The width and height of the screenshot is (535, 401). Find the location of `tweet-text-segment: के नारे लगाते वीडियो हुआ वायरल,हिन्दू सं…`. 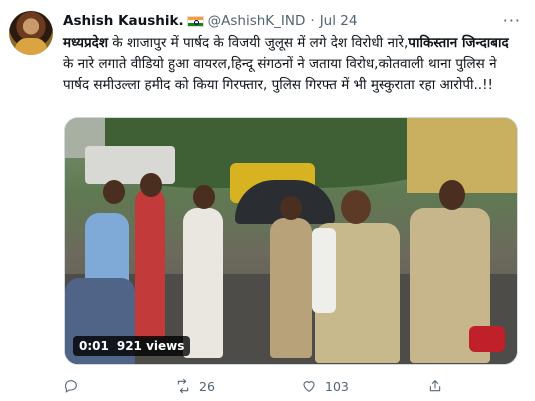

tweet-text-segment: के नारे लगाते वीडियो हुआ वायरल,हिन्दू सं… is located at coordinates (280, 74).